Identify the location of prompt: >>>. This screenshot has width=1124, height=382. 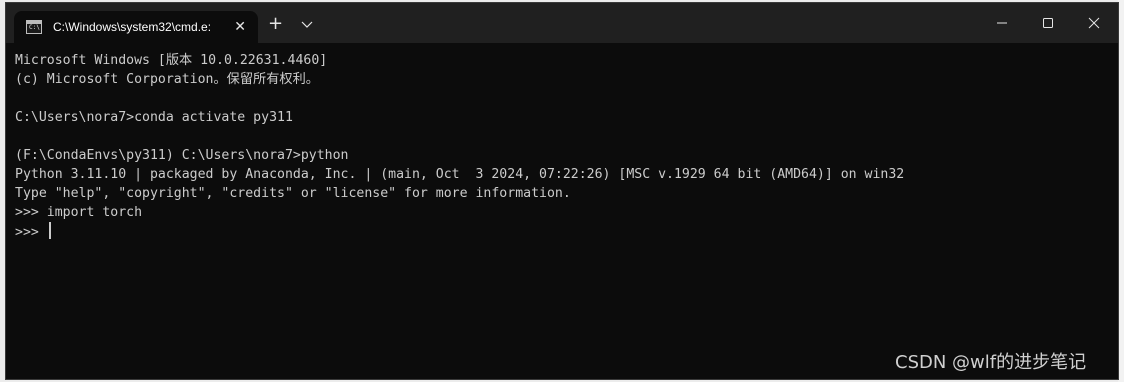
(31, 232).